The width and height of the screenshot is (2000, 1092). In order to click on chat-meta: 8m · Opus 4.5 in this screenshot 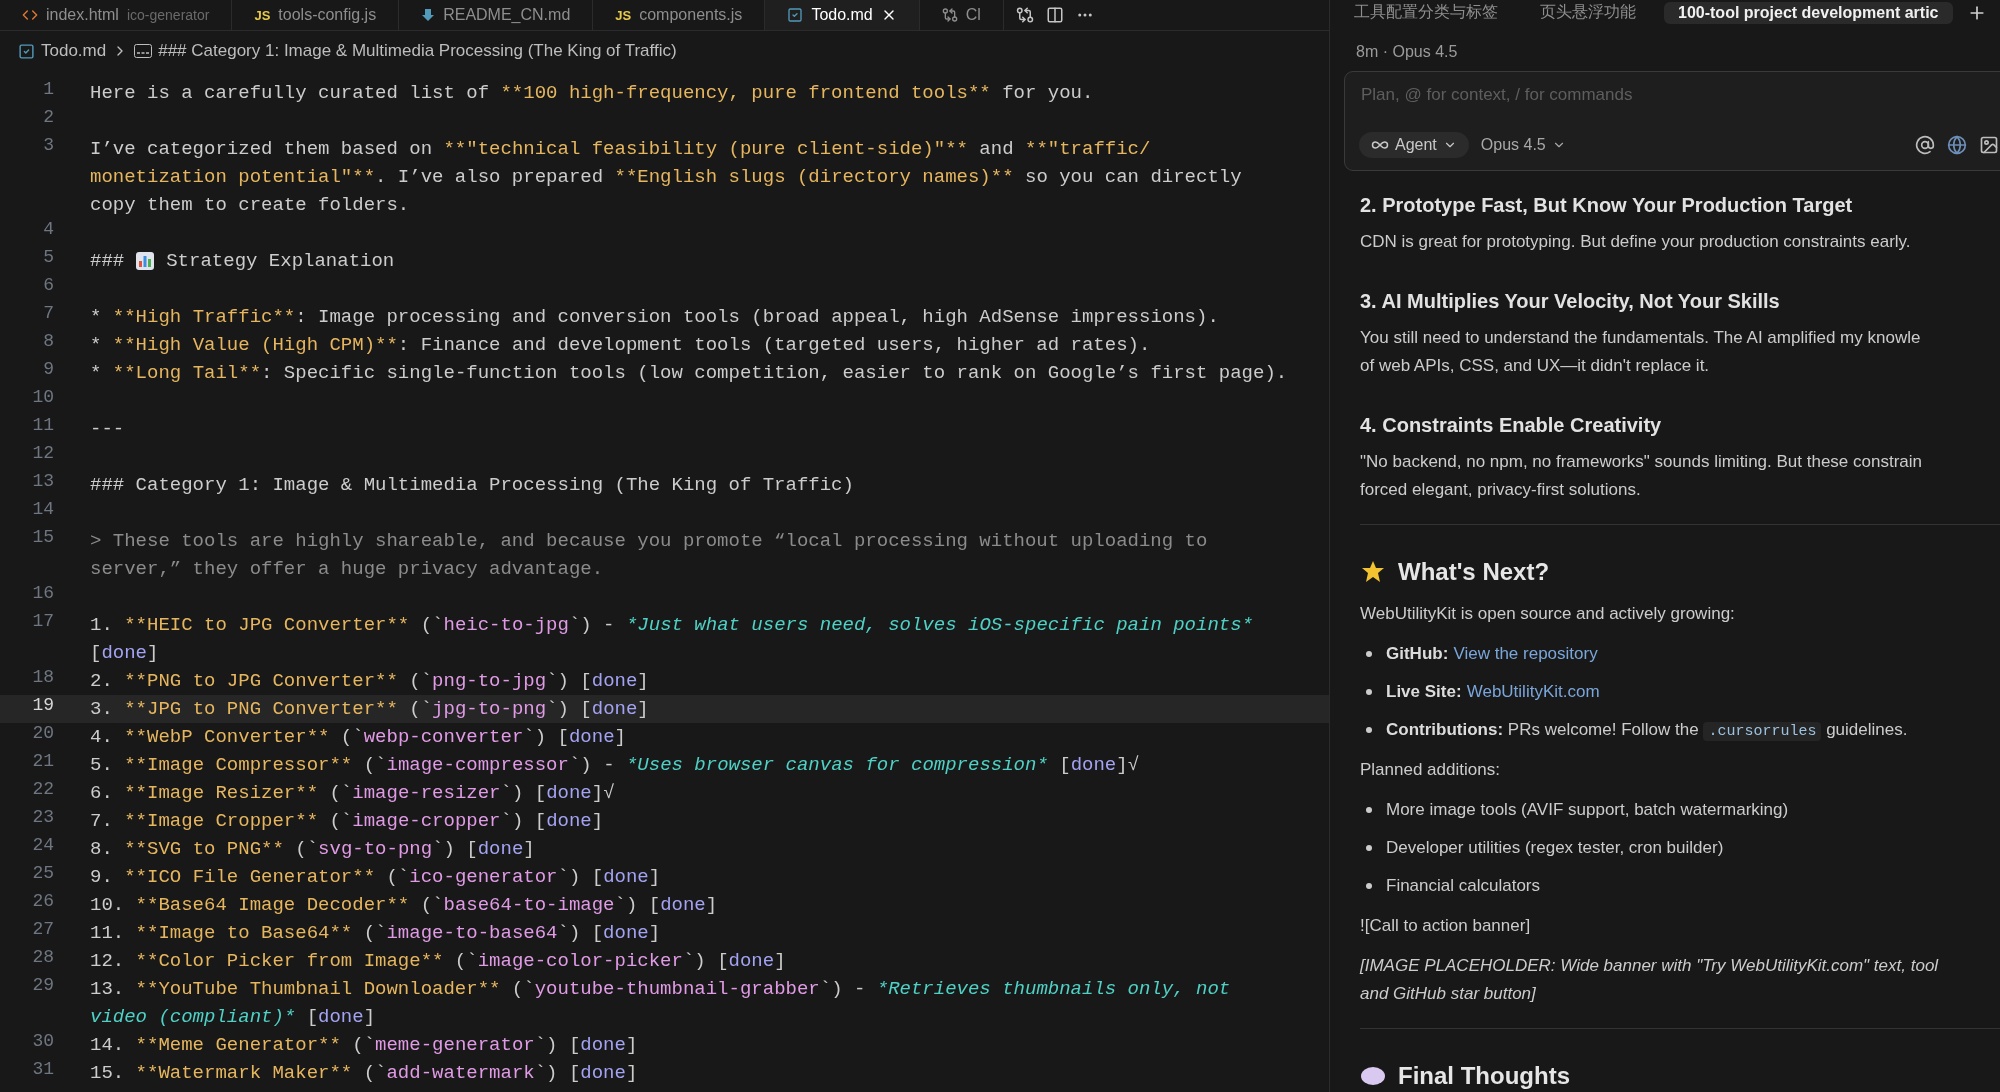, I will do `click(1407, 51)`.